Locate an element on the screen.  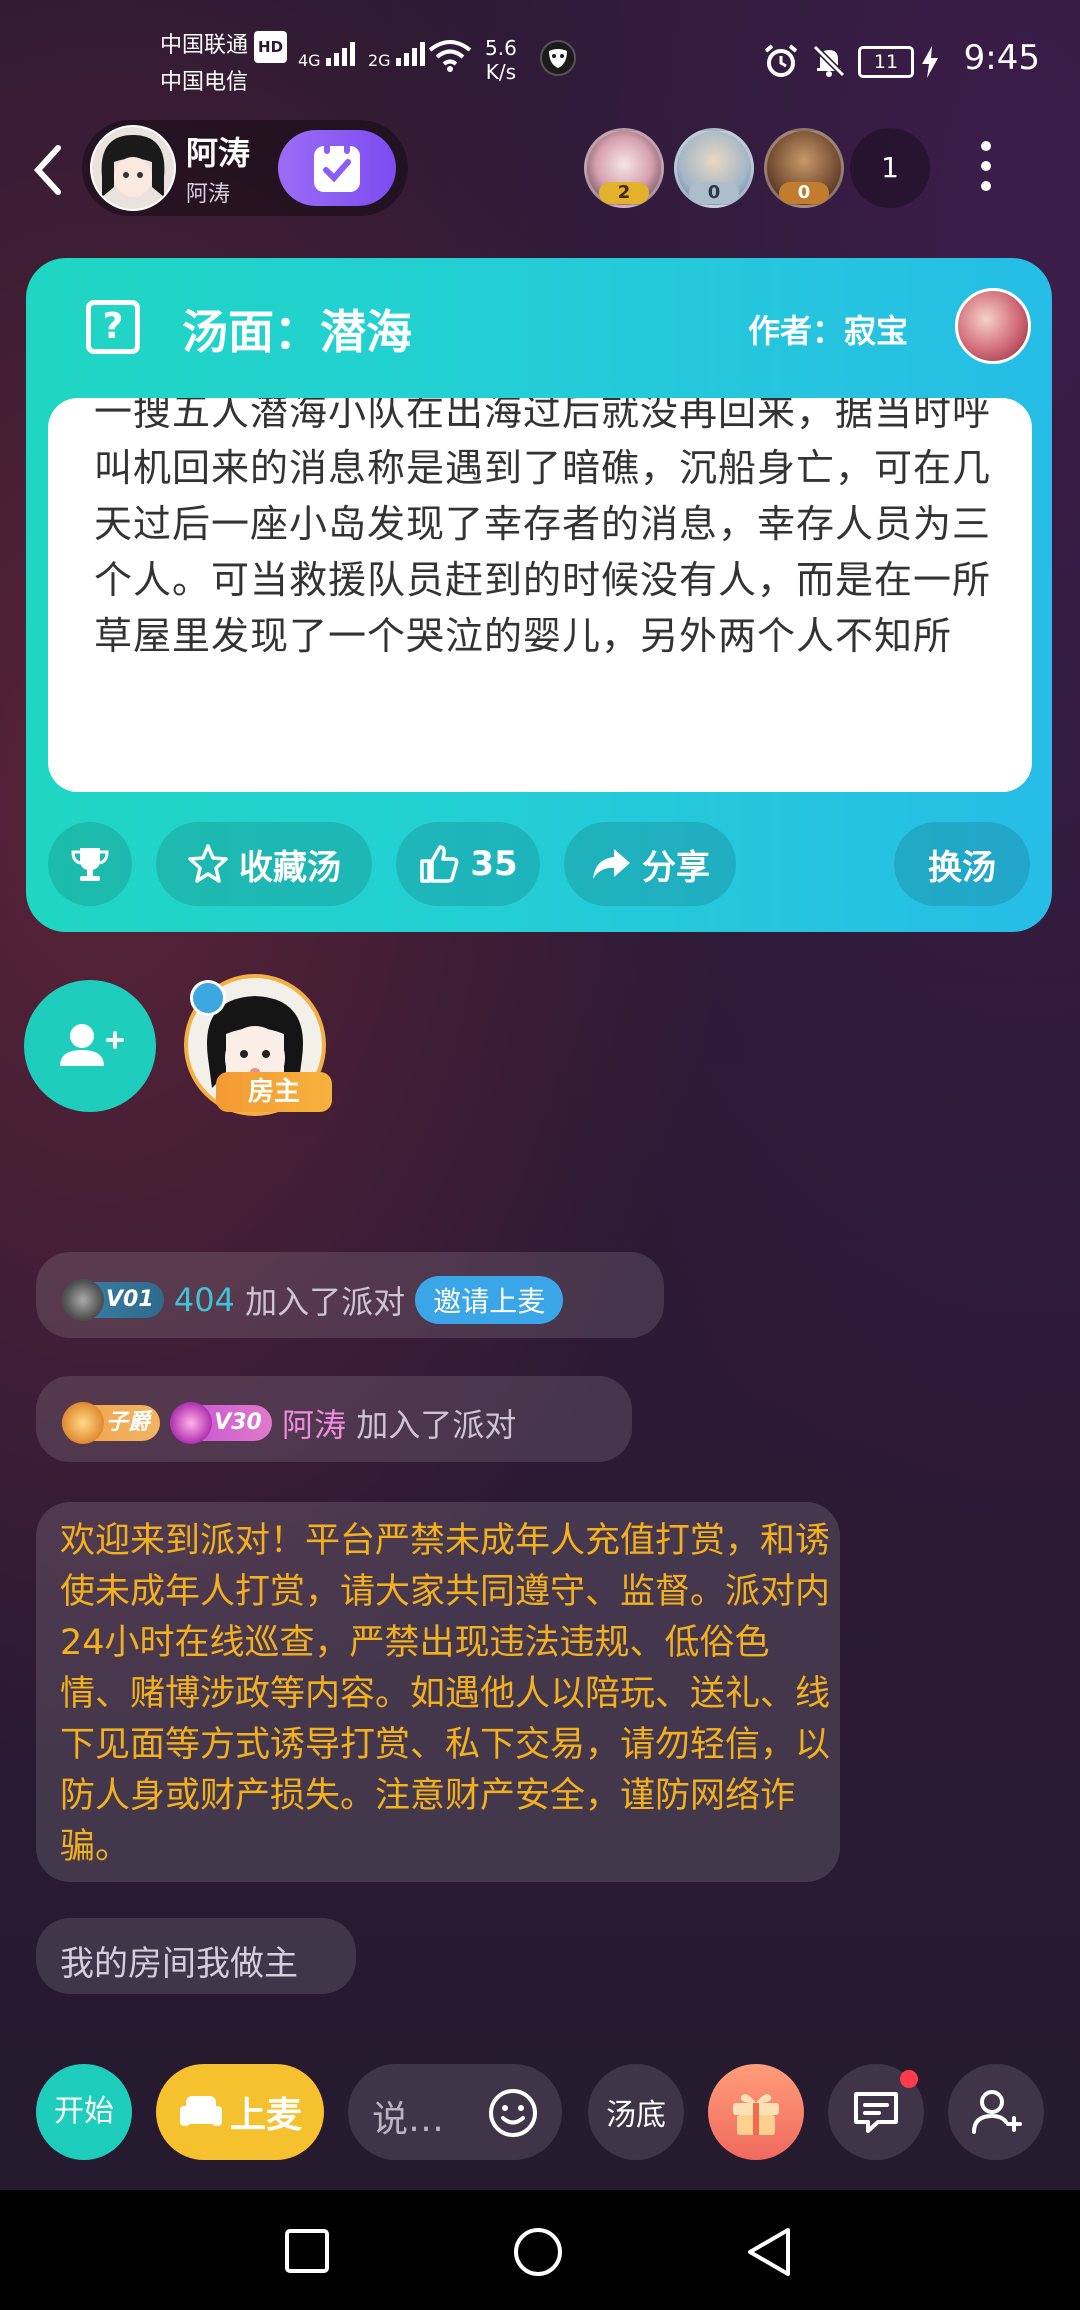
invite-mic-button: 邀请上麦 is located at coordinates (489, 1300).